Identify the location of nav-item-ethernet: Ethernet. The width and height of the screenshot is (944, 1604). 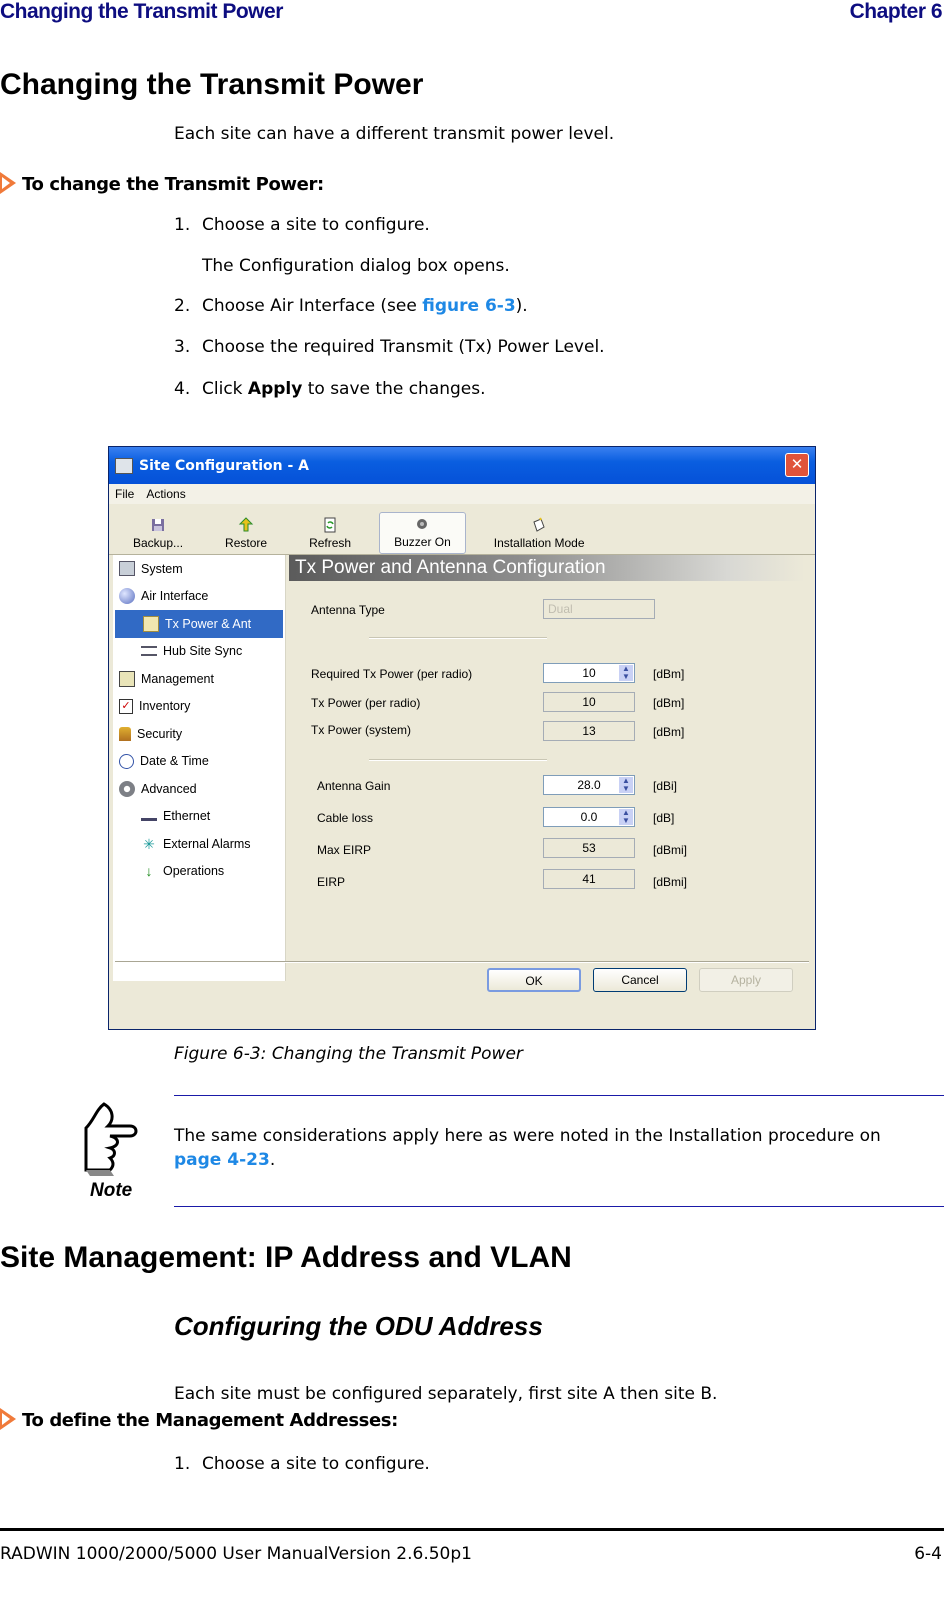
(199, 817).